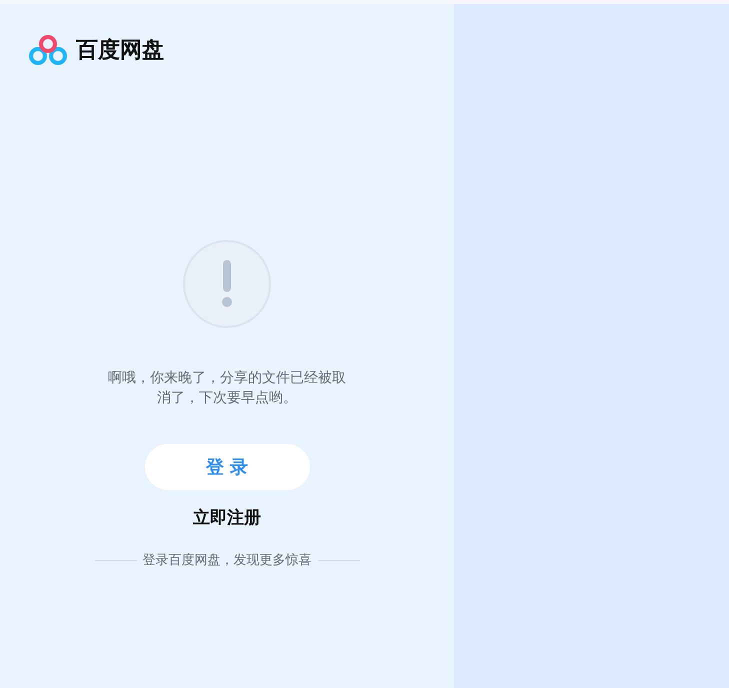 The height and width of the screenshot is (688, 729). Describe the element at coordinates (227, 560) in the screenshot. I see `tagline: 登录百度网盘，发现更多惊喜` at that location.